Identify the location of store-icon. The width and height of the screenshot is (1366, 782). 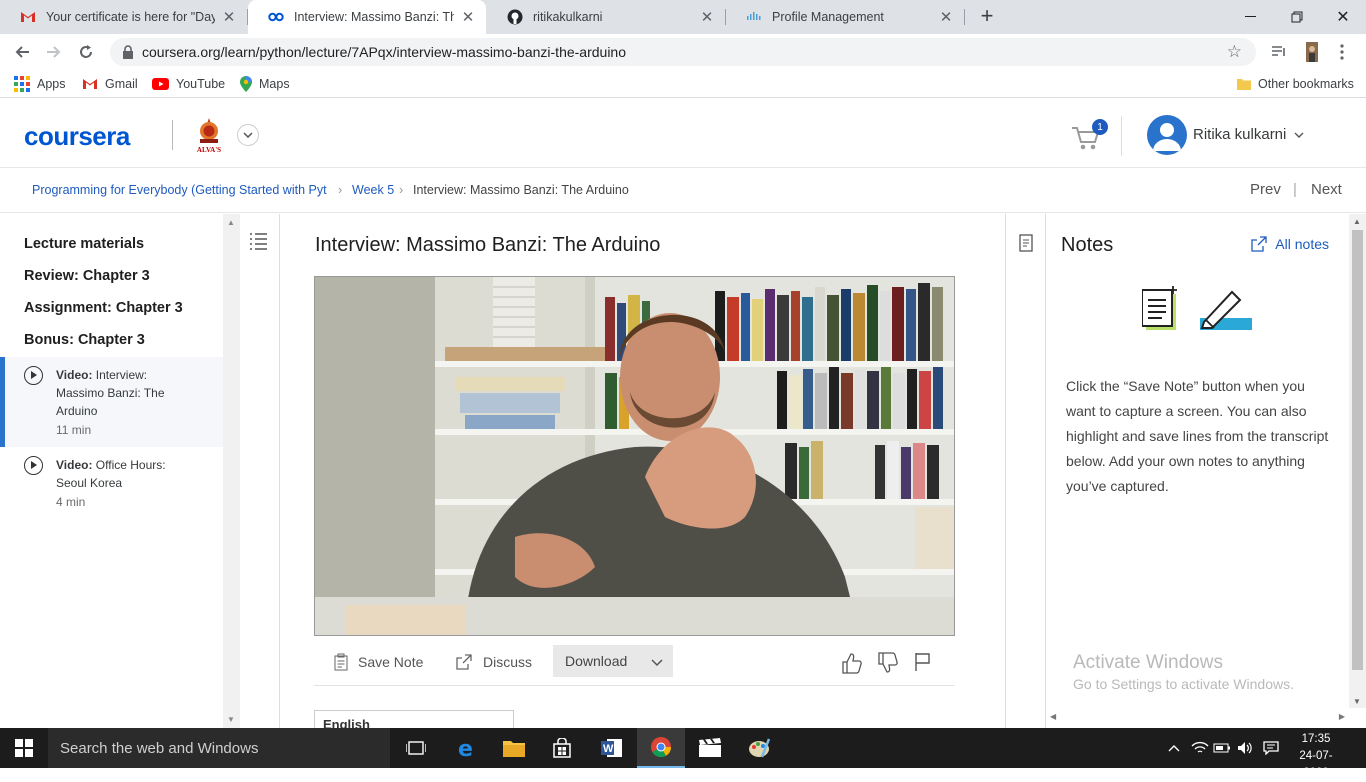
(562, 748).